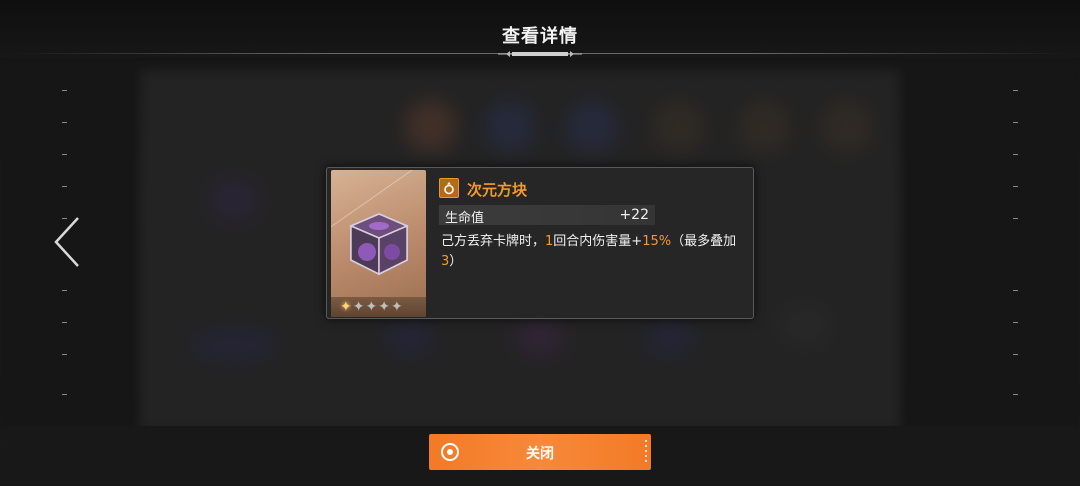 This screenshot has height=486, width=1080. I want to click on description-text: ）, so click(456, 261).